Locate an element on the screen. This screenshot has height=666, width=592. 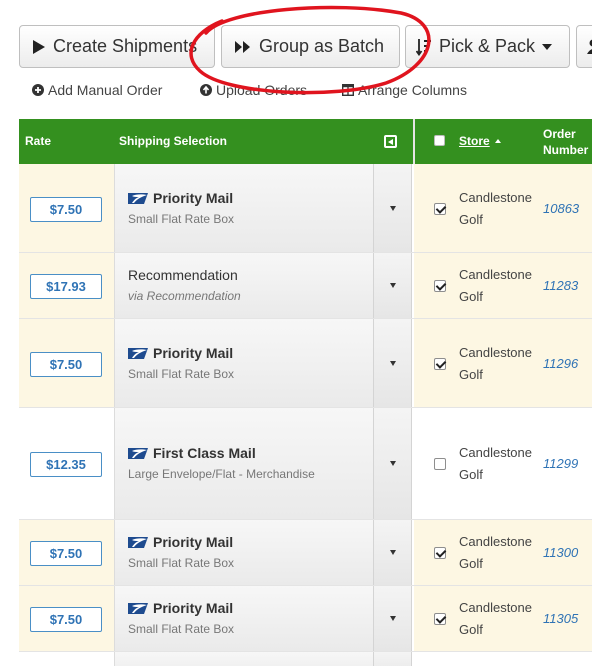
order-number-link: 11299 is located at coordinates (560, 463).